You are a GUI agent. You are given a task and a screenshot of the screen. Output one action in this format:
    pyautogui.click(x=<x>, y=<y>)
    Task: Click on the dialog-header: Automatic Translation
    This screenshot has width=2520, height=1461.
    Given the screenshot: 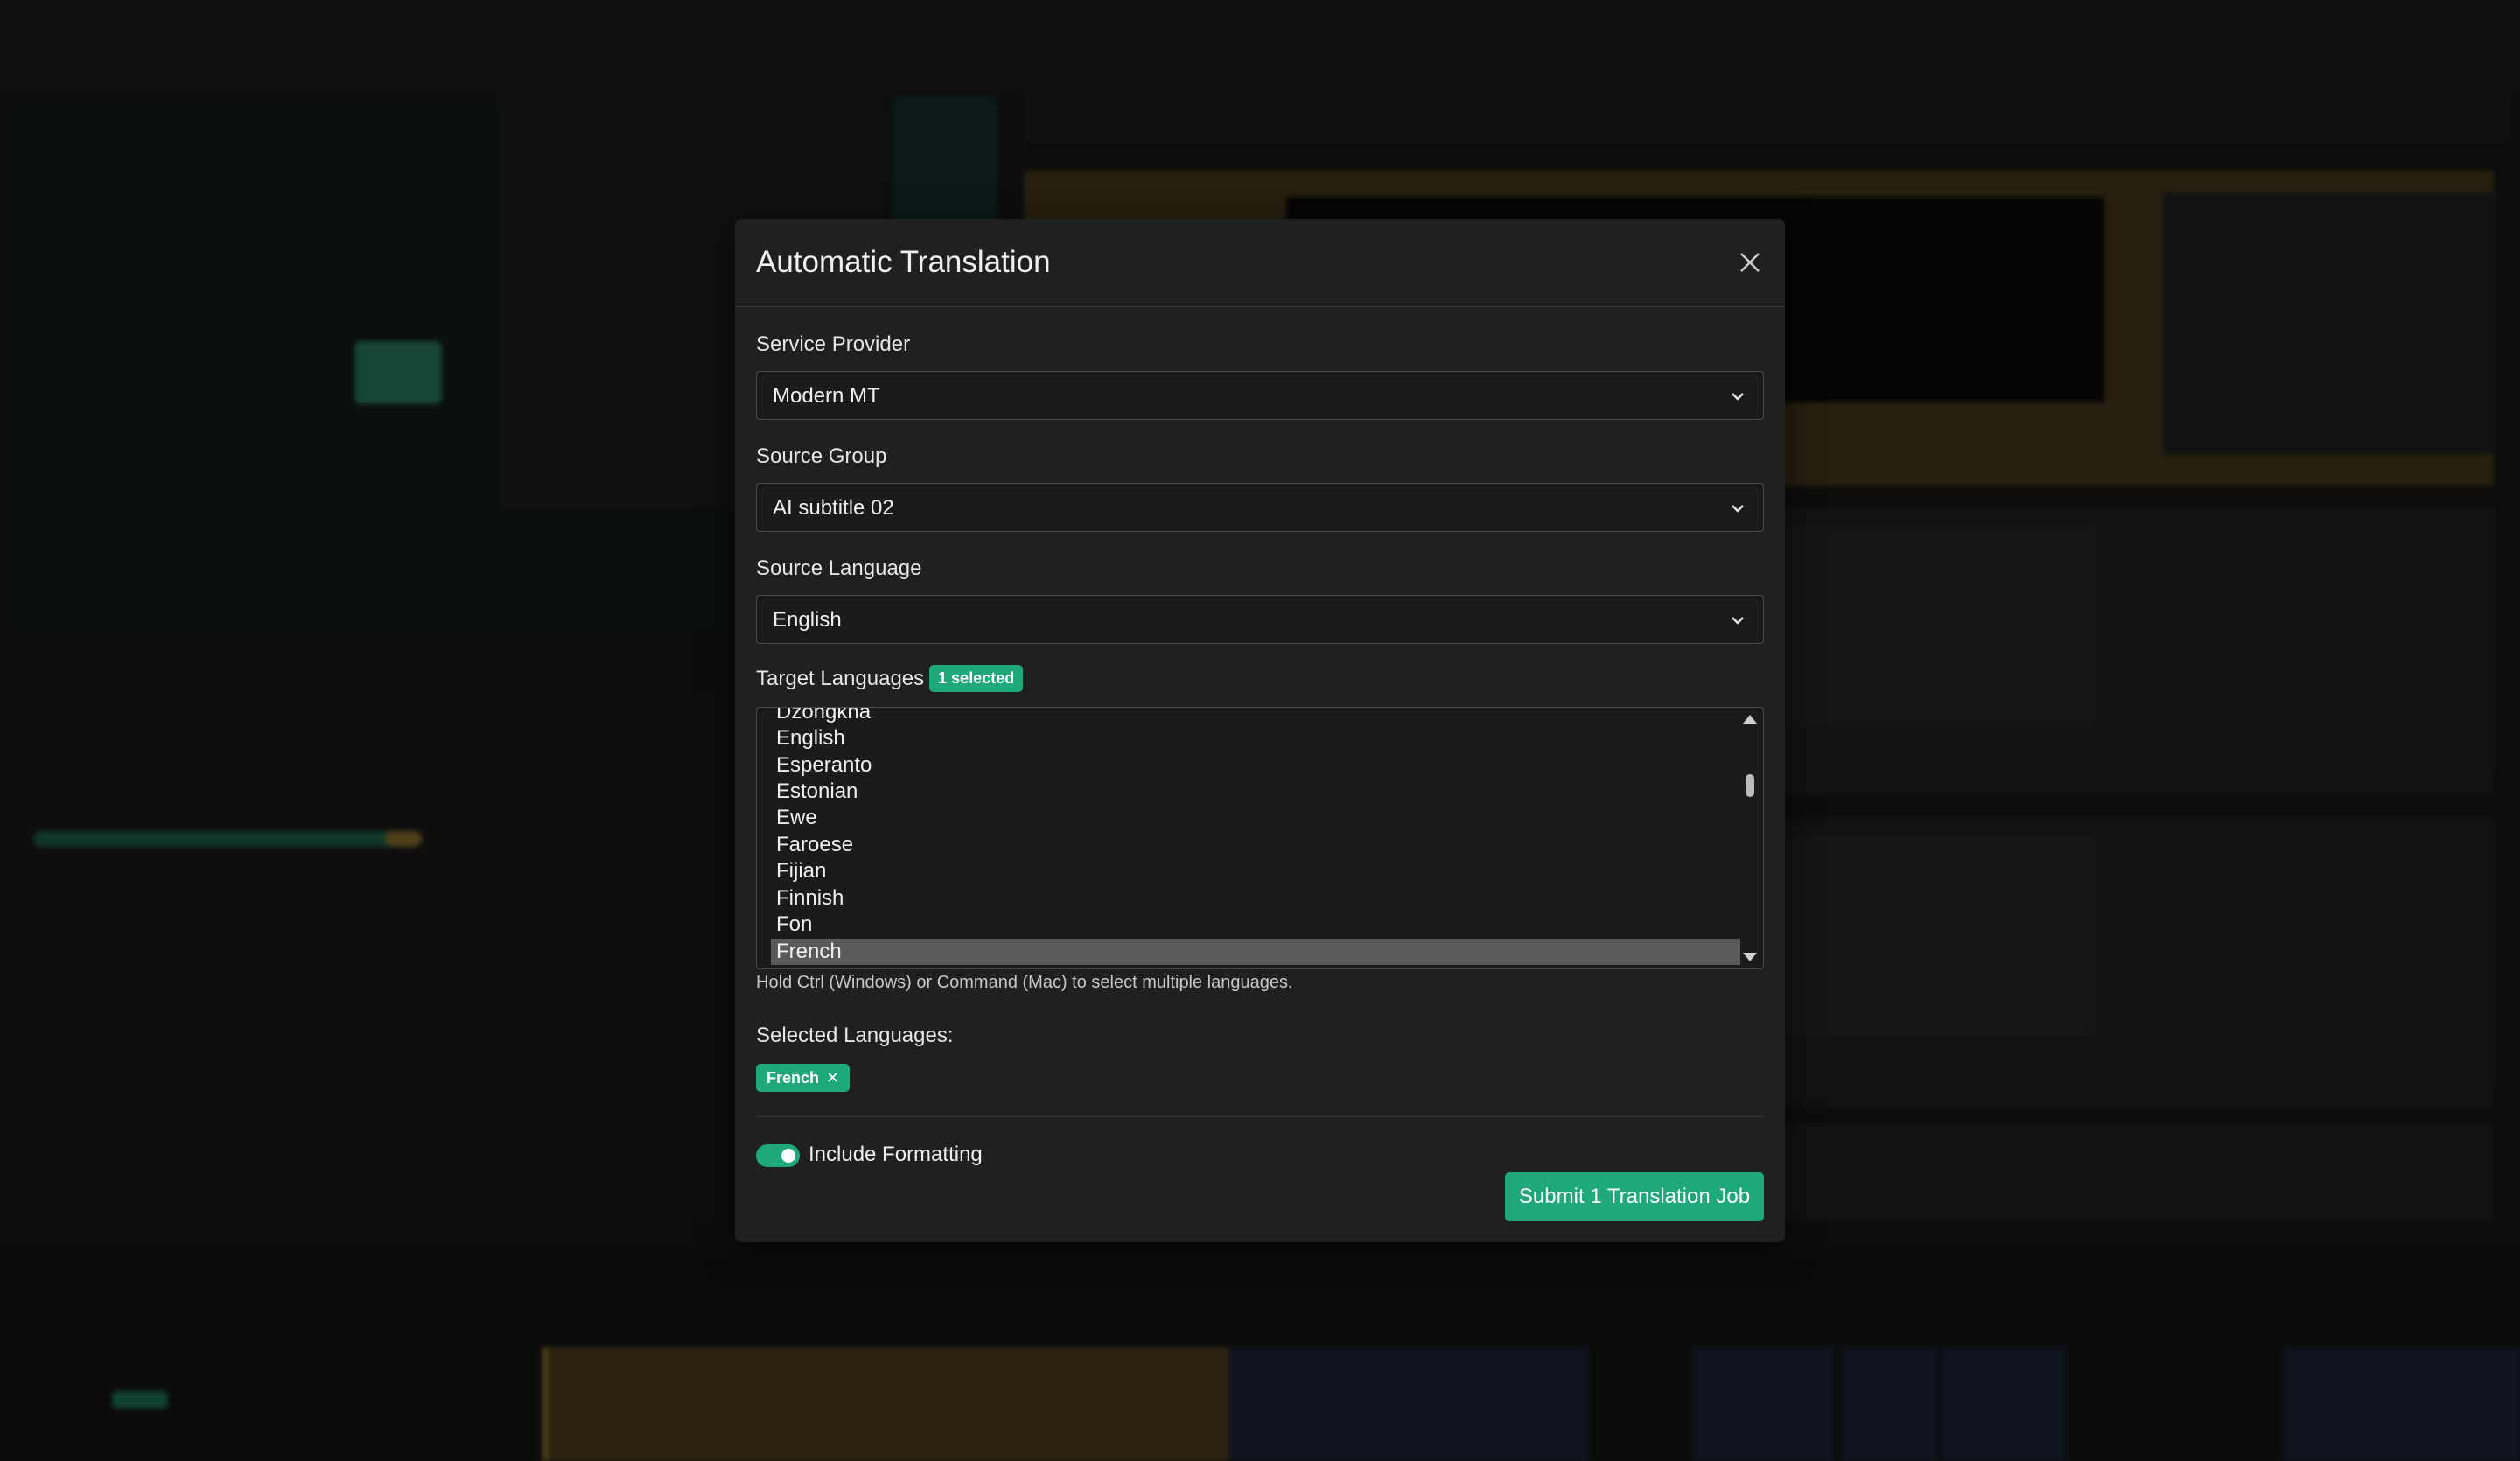 What is the action you would take?
    pyautogui.click(x=1260, y=263)
    